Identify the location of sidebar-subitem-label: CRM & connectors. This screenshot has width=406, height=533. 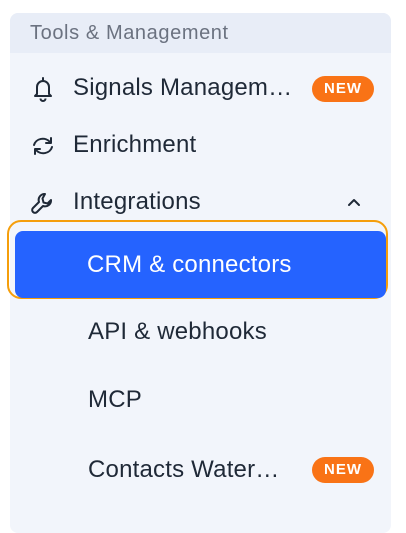
(189, 264).